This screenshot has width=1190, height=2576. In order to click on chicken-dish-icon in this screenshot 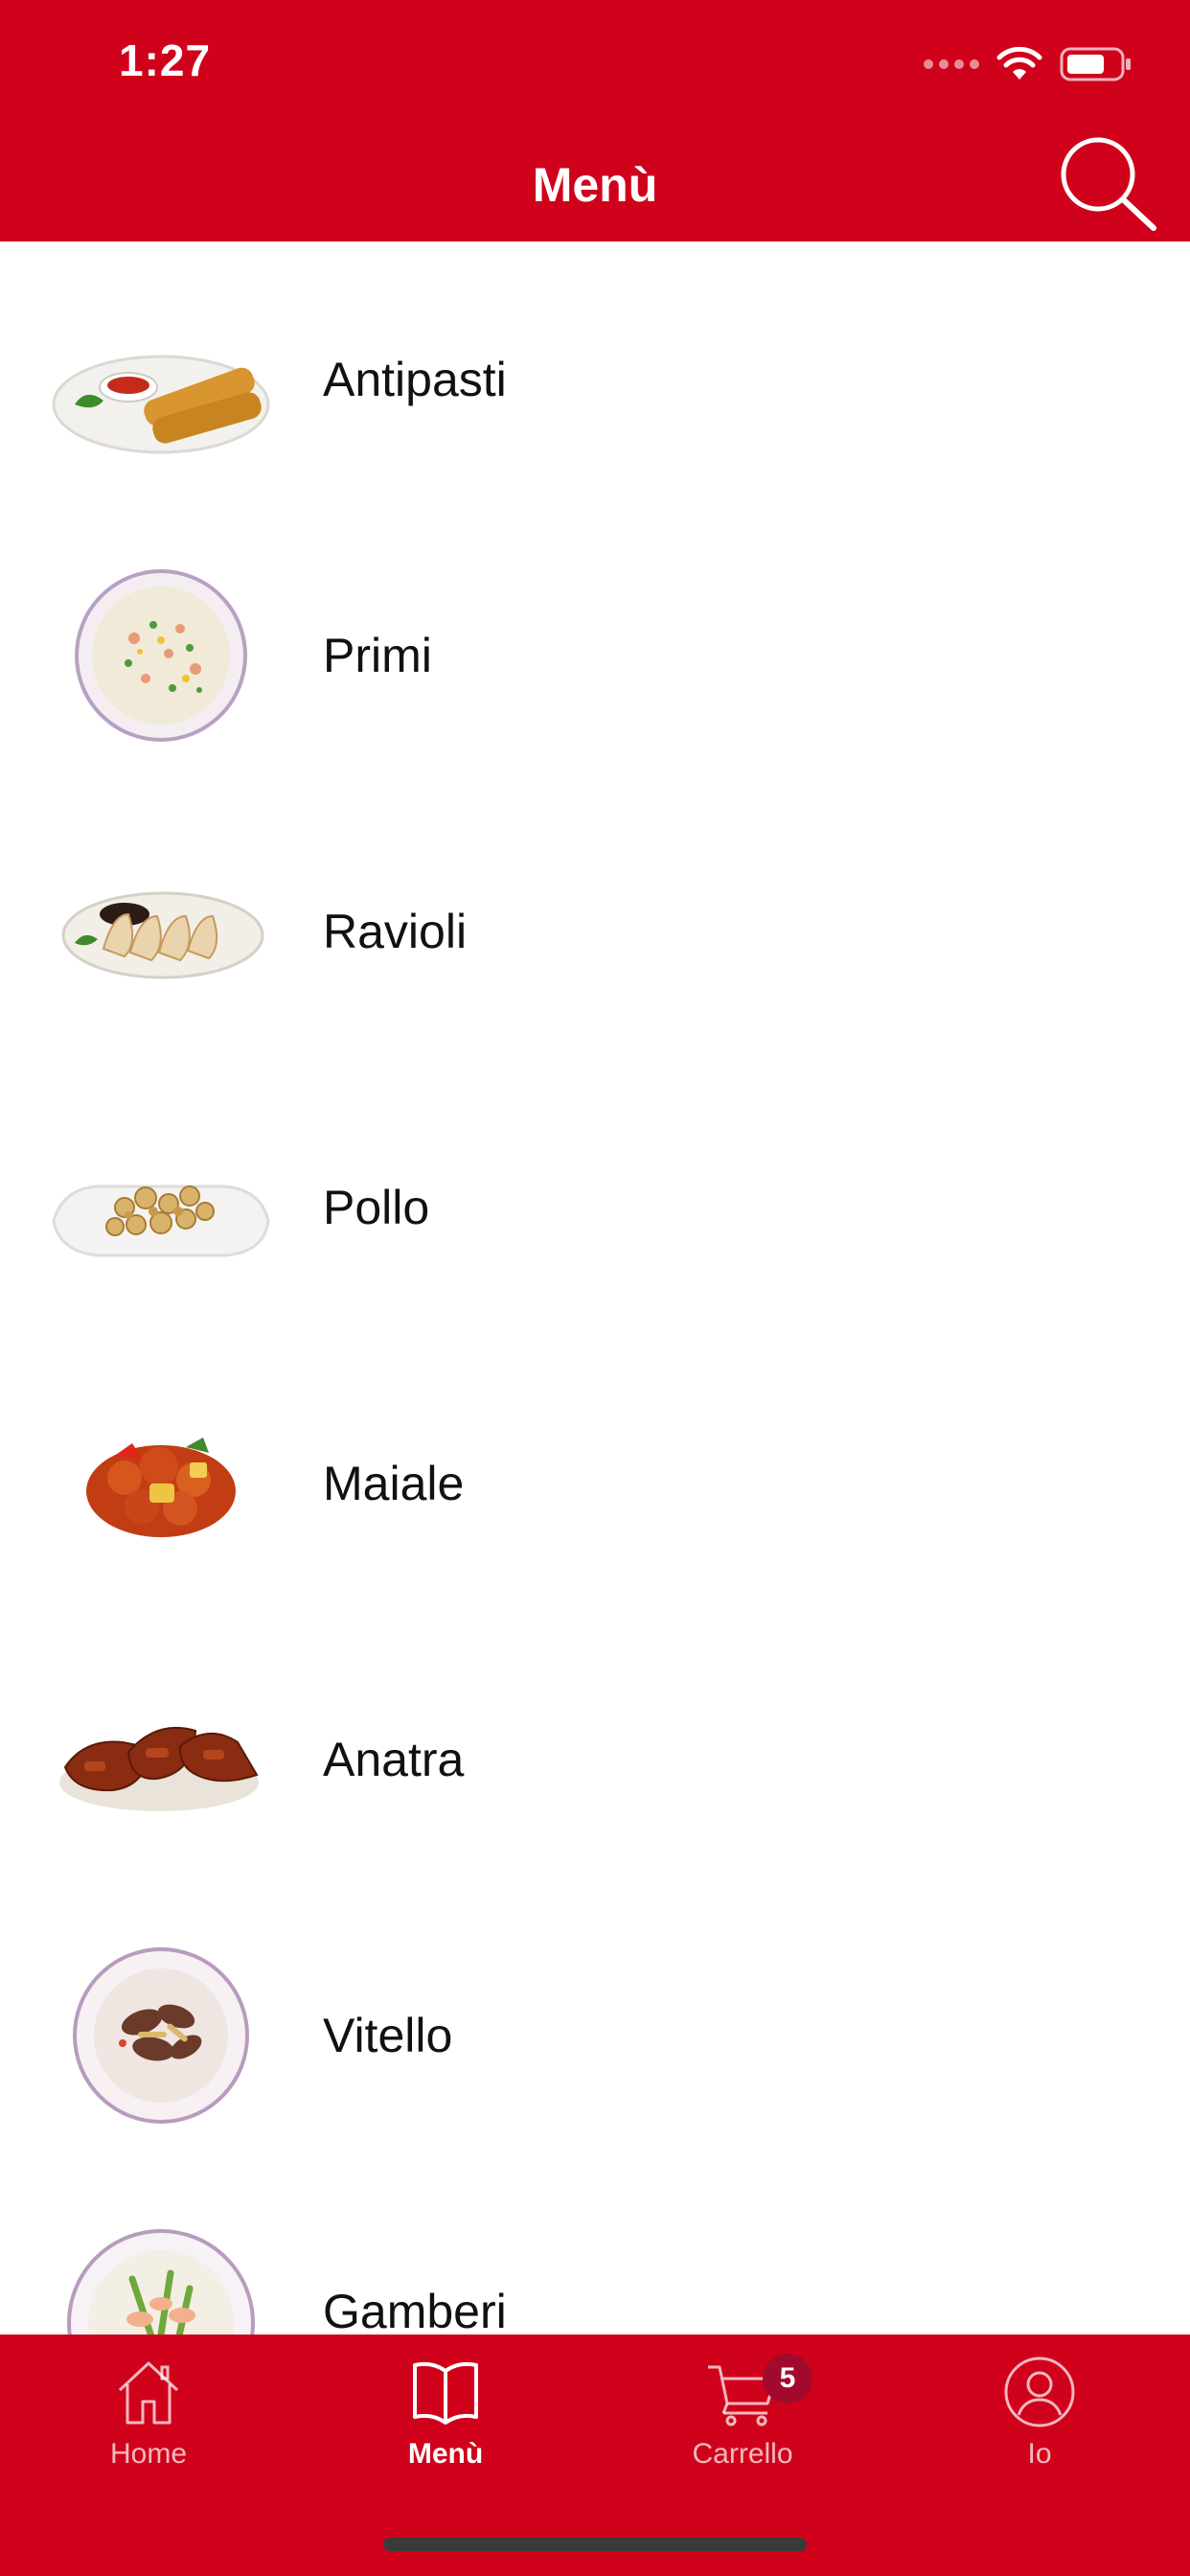, I will do `click(161, 1207)`.